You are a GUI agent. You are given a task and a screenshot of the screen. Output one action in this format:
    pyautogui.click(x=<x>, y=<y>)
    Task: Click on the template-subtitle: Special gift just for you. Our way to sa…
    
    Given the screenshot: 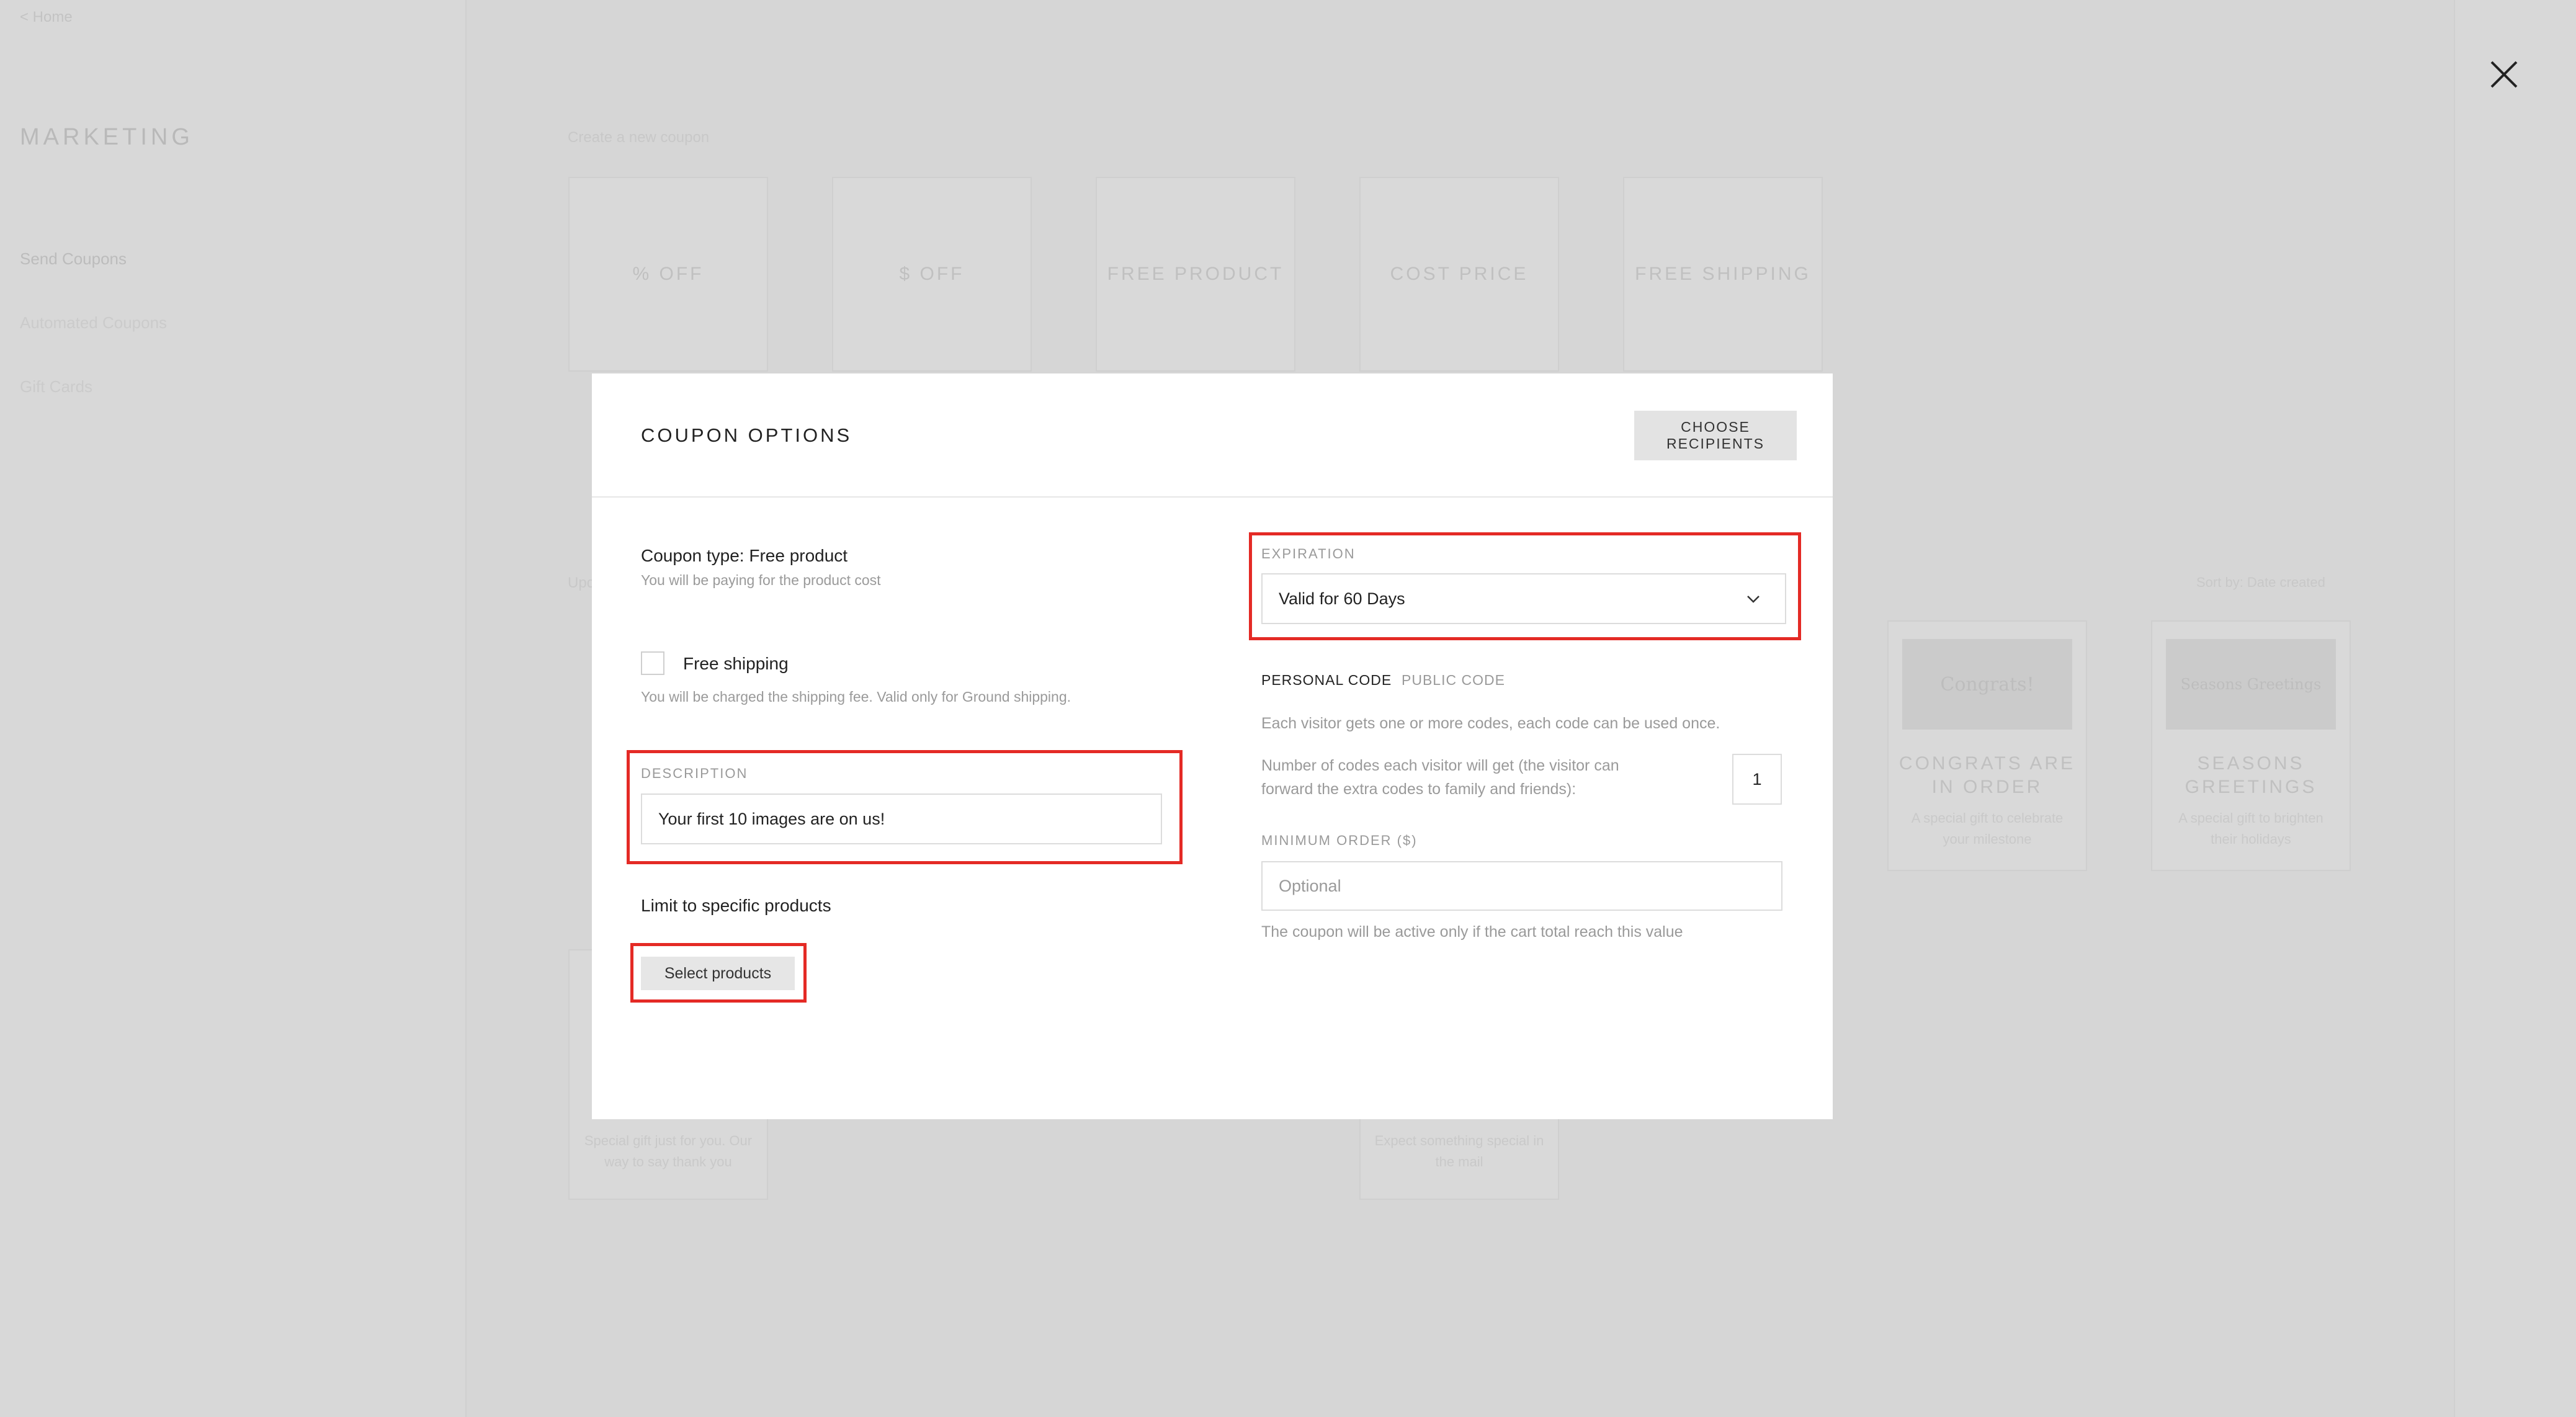 What is the action you would take?
    pyautogui.click(x=668, y=1151)
    